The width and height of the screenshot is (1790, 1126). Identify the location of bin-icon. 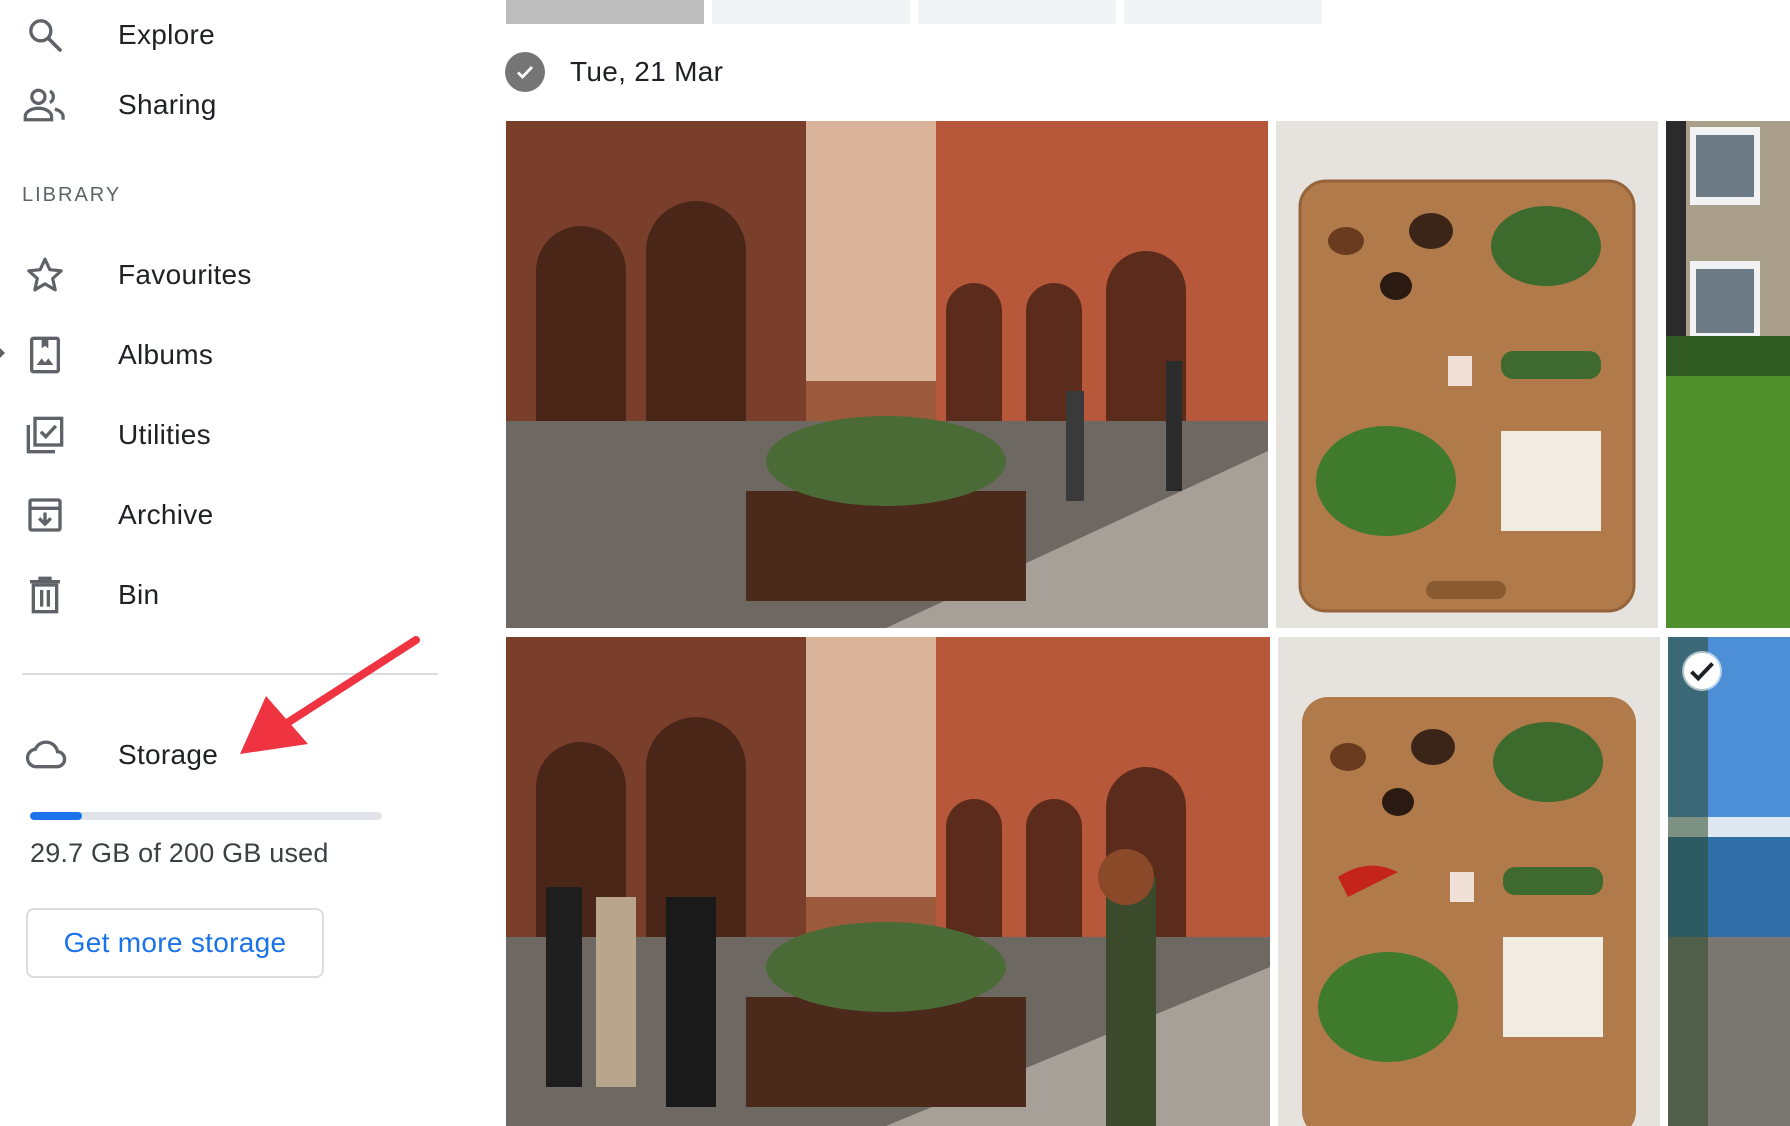
(45, 595).